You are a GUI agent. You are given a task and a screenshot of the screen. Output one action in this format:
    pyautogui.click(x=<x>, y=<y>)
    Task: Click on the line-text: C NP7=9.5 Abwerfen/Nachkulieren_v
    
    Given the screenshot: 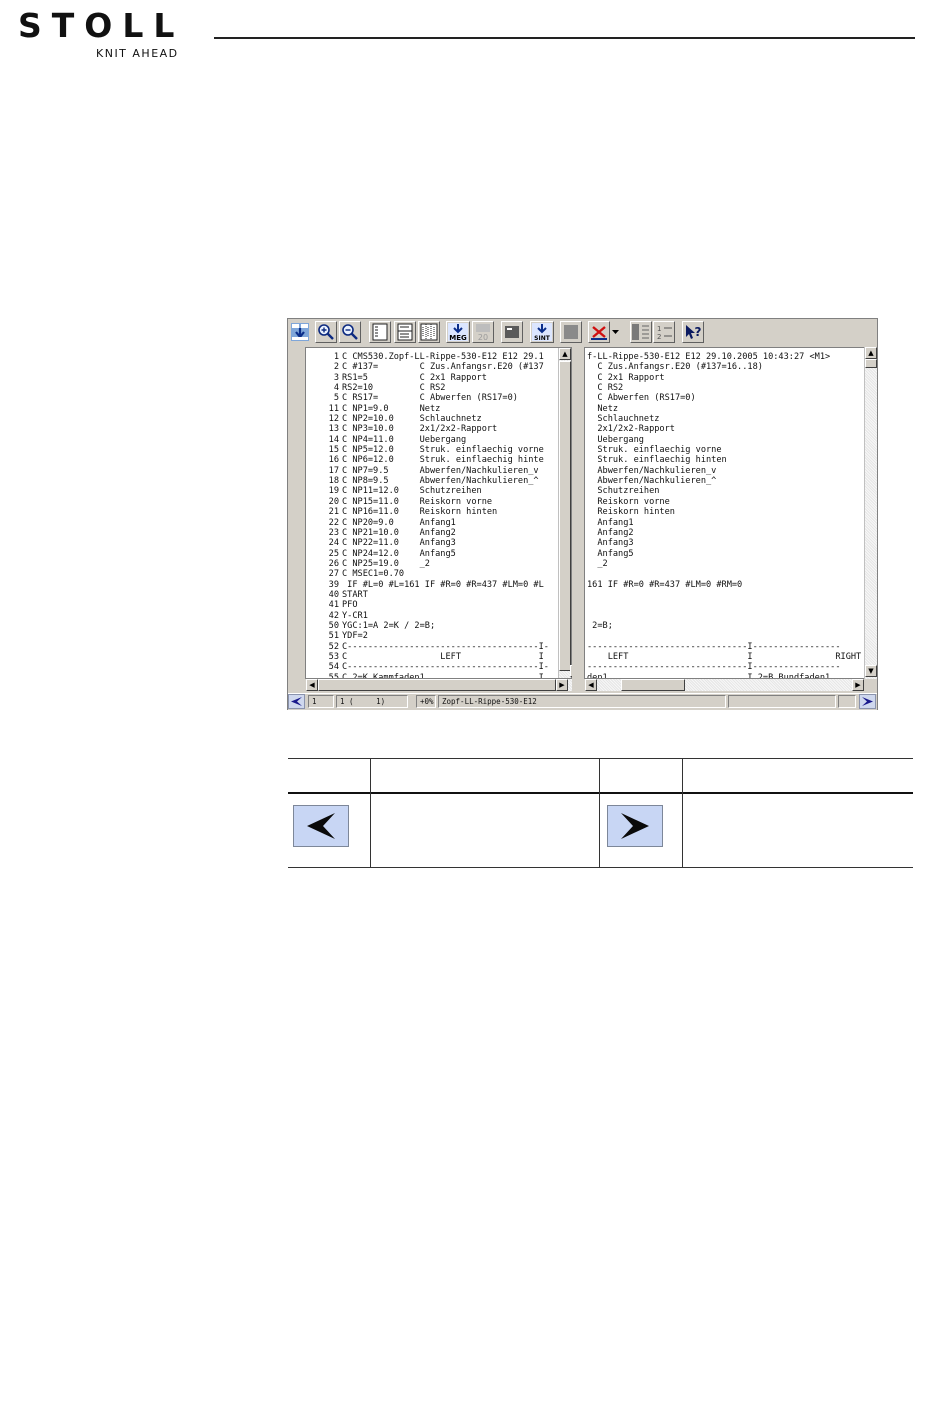 What is the action you would take?
    pyautogui.click(x=440, y=470)
    